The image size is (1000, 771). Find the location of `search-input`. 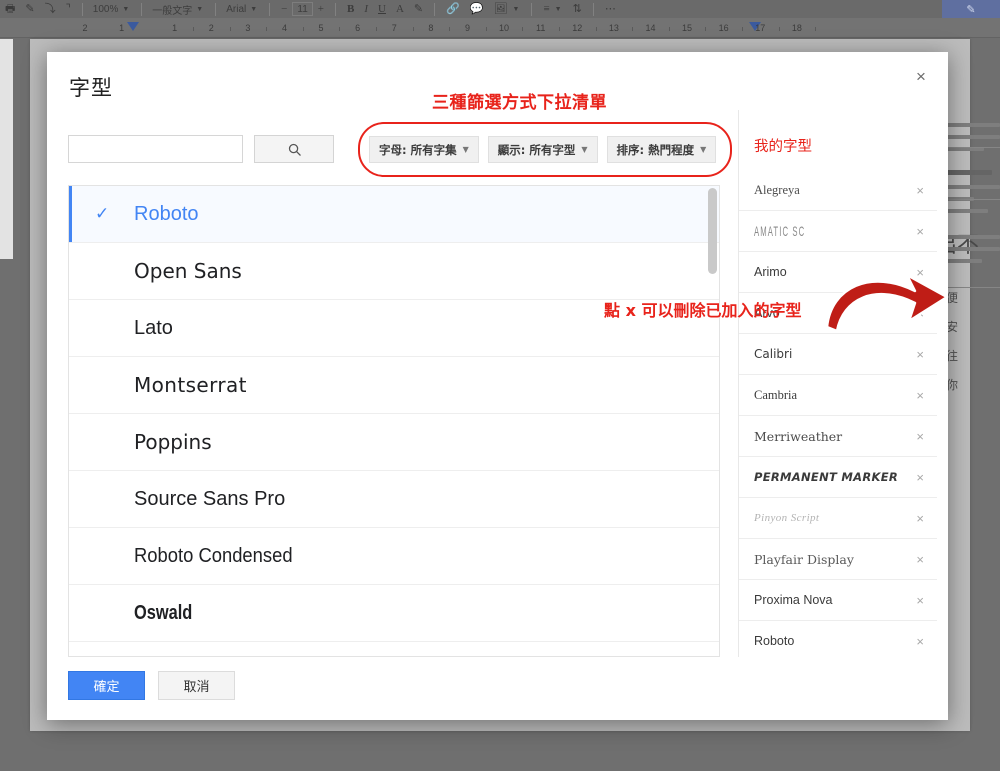

search-input is located at coordinates (155, 149).